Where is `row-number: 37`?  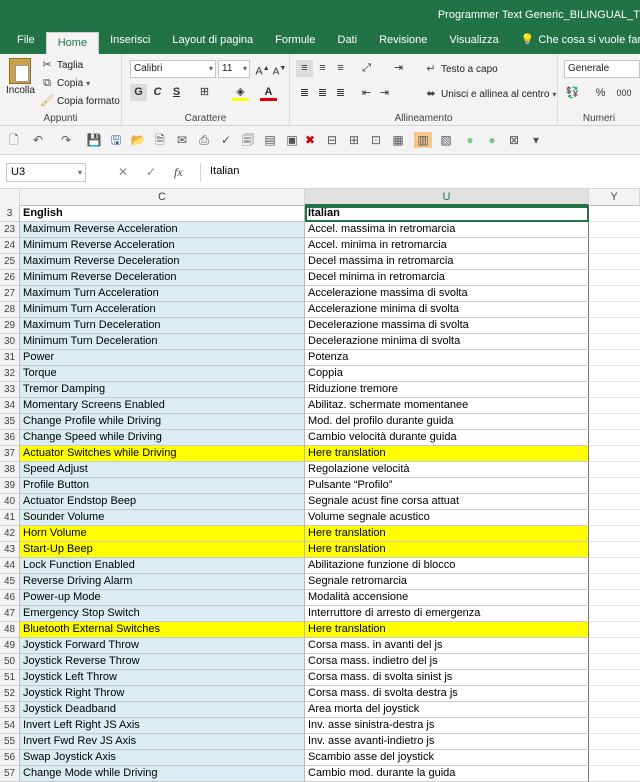
row-number: 37 is located at coordinates (10, 454).